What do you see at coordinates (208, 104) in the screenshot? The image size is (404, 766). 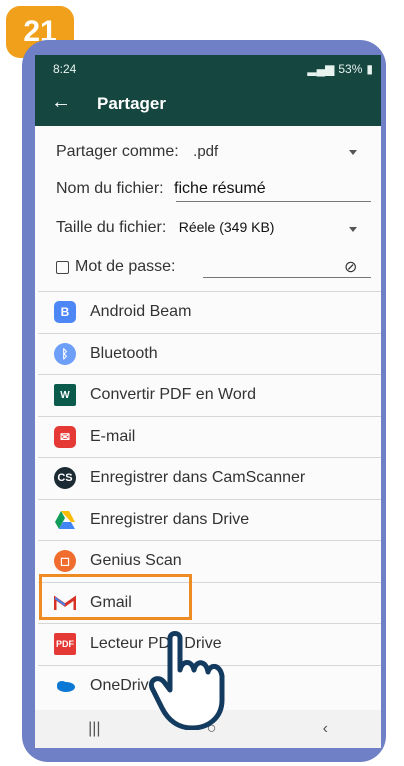 I see `app-bar: ← Partager` at bounding box center [208, 104].